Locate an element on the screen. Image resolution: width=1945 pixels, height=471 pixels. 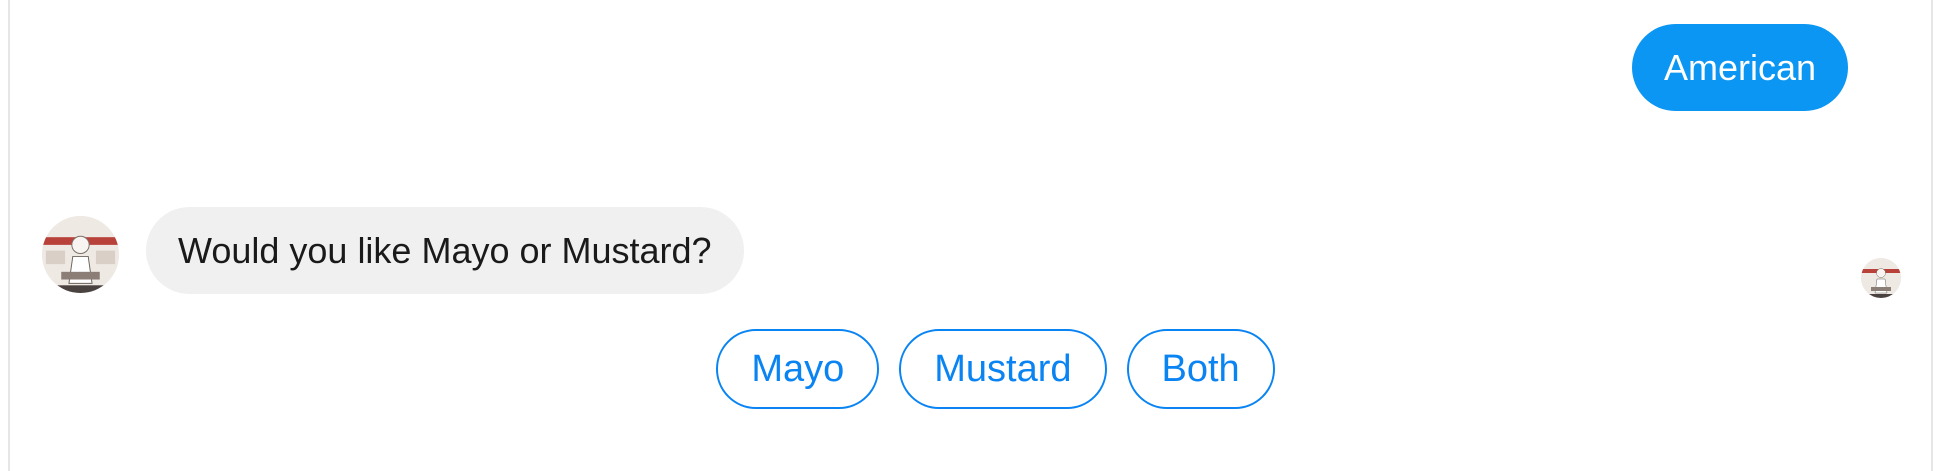
user-message-bubble: American is located at coordinates (1739, 67).